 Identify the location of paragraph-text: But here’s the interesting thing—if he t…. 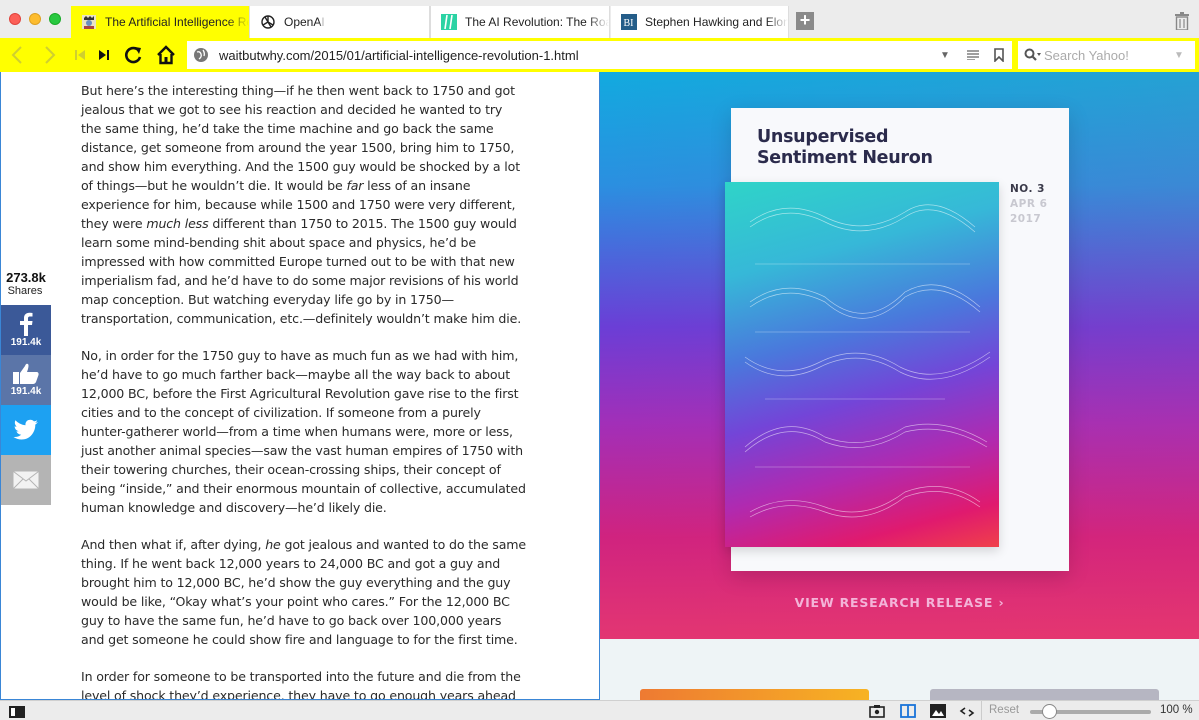
(300, 138).